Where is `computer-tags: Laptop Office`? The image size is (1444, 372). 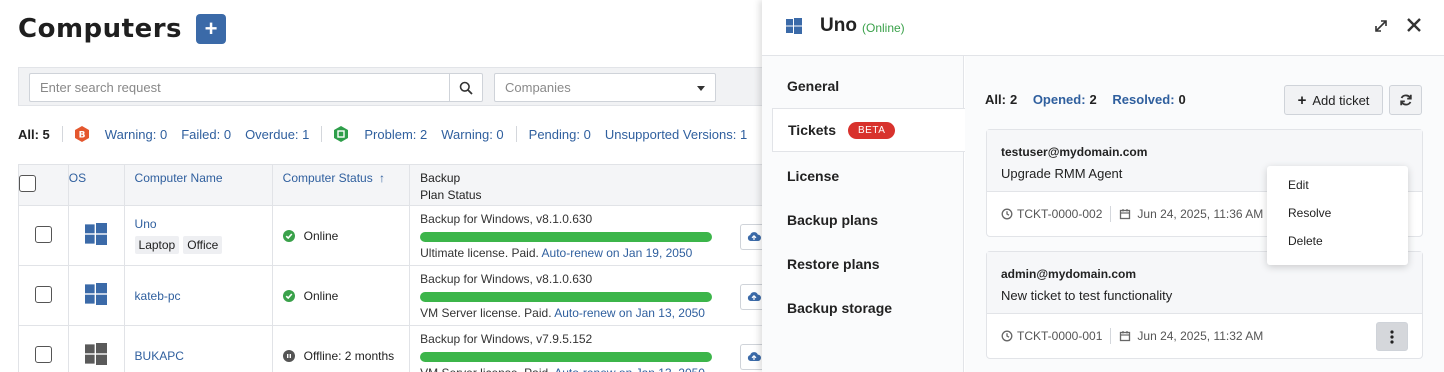 computer-tags: Laptop Office is located at coordinates (203, 245).